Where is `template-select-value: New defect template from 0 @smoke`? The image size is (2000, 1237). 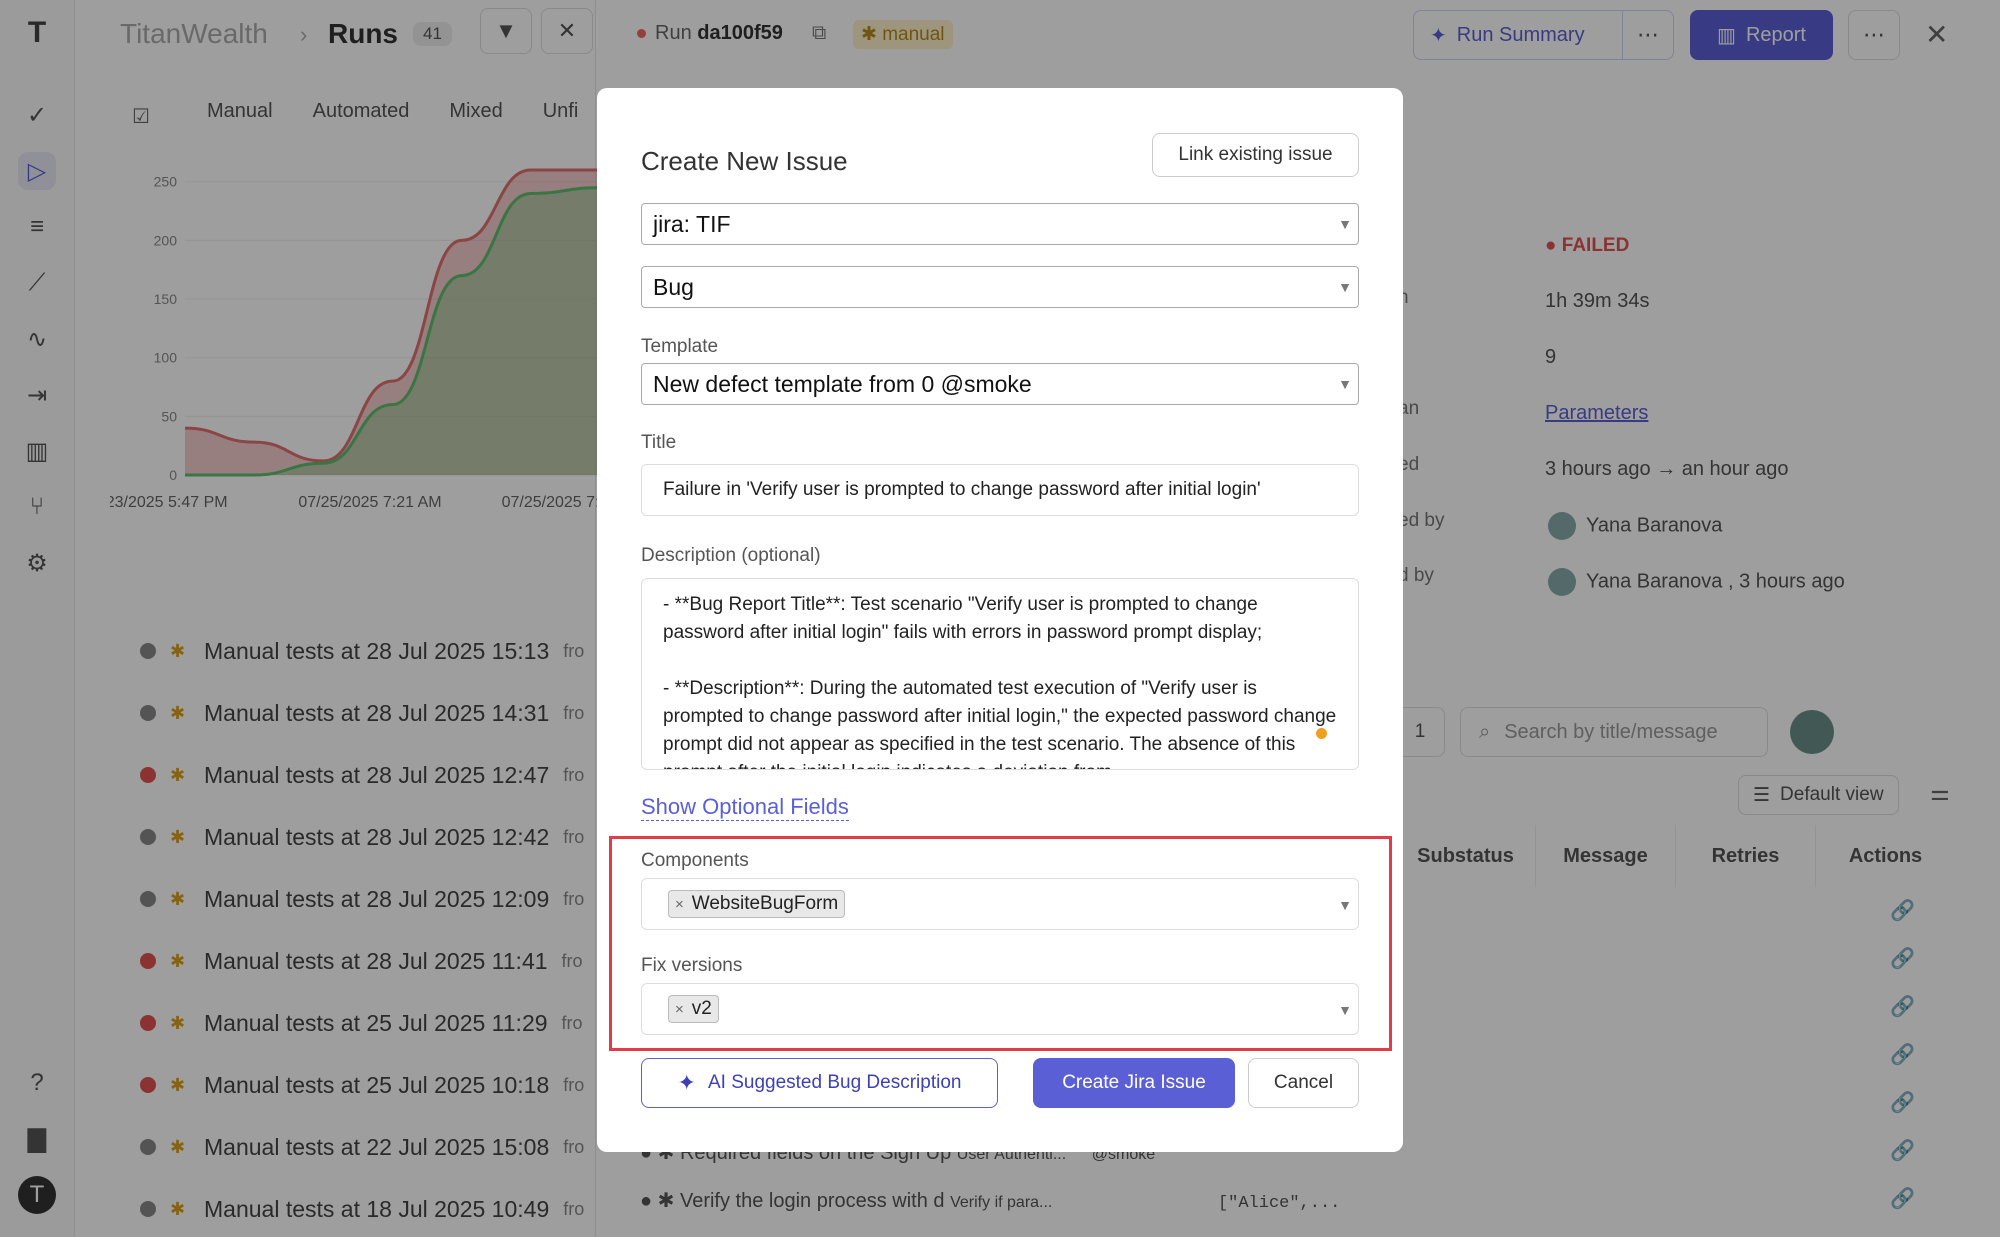 template-select-value: New defect template from 0 @smoke is located at coordinates (842, 383).